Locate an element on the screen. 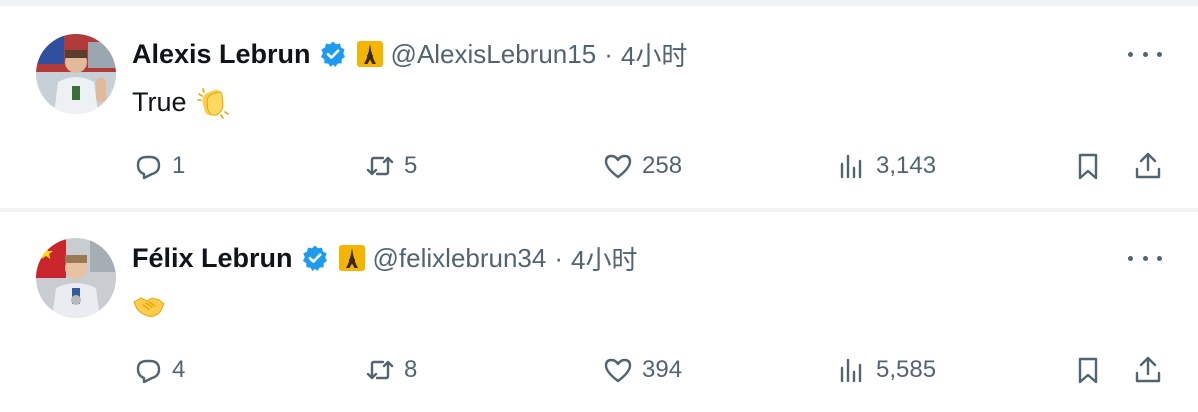  tweet-header: Alexis Lebrun @AlexisLebrun15 · 4小时 is located at coordinates (409, 54).